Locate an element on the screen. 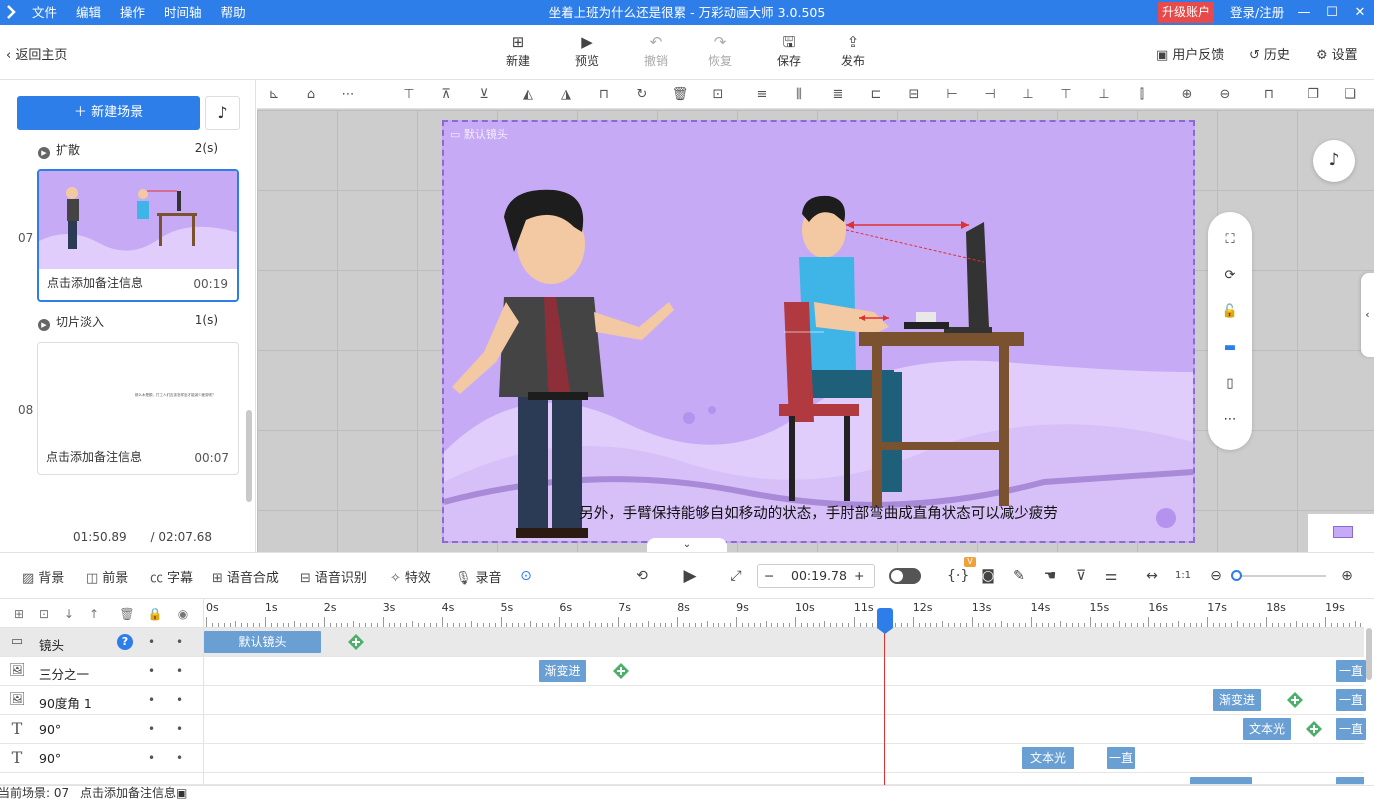  flip-vertical-icon: ◮ is located at coordinates (566, 95).